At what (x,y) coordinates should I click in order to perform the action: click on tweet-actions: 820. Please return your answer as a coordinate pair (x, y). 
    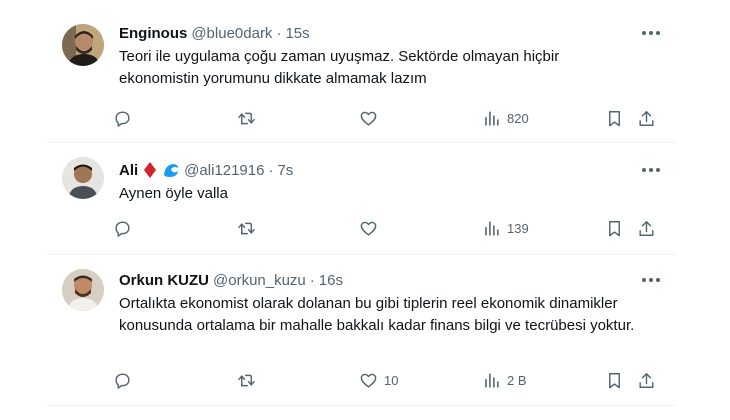
    Looking at the image, I should click on (357, 118).